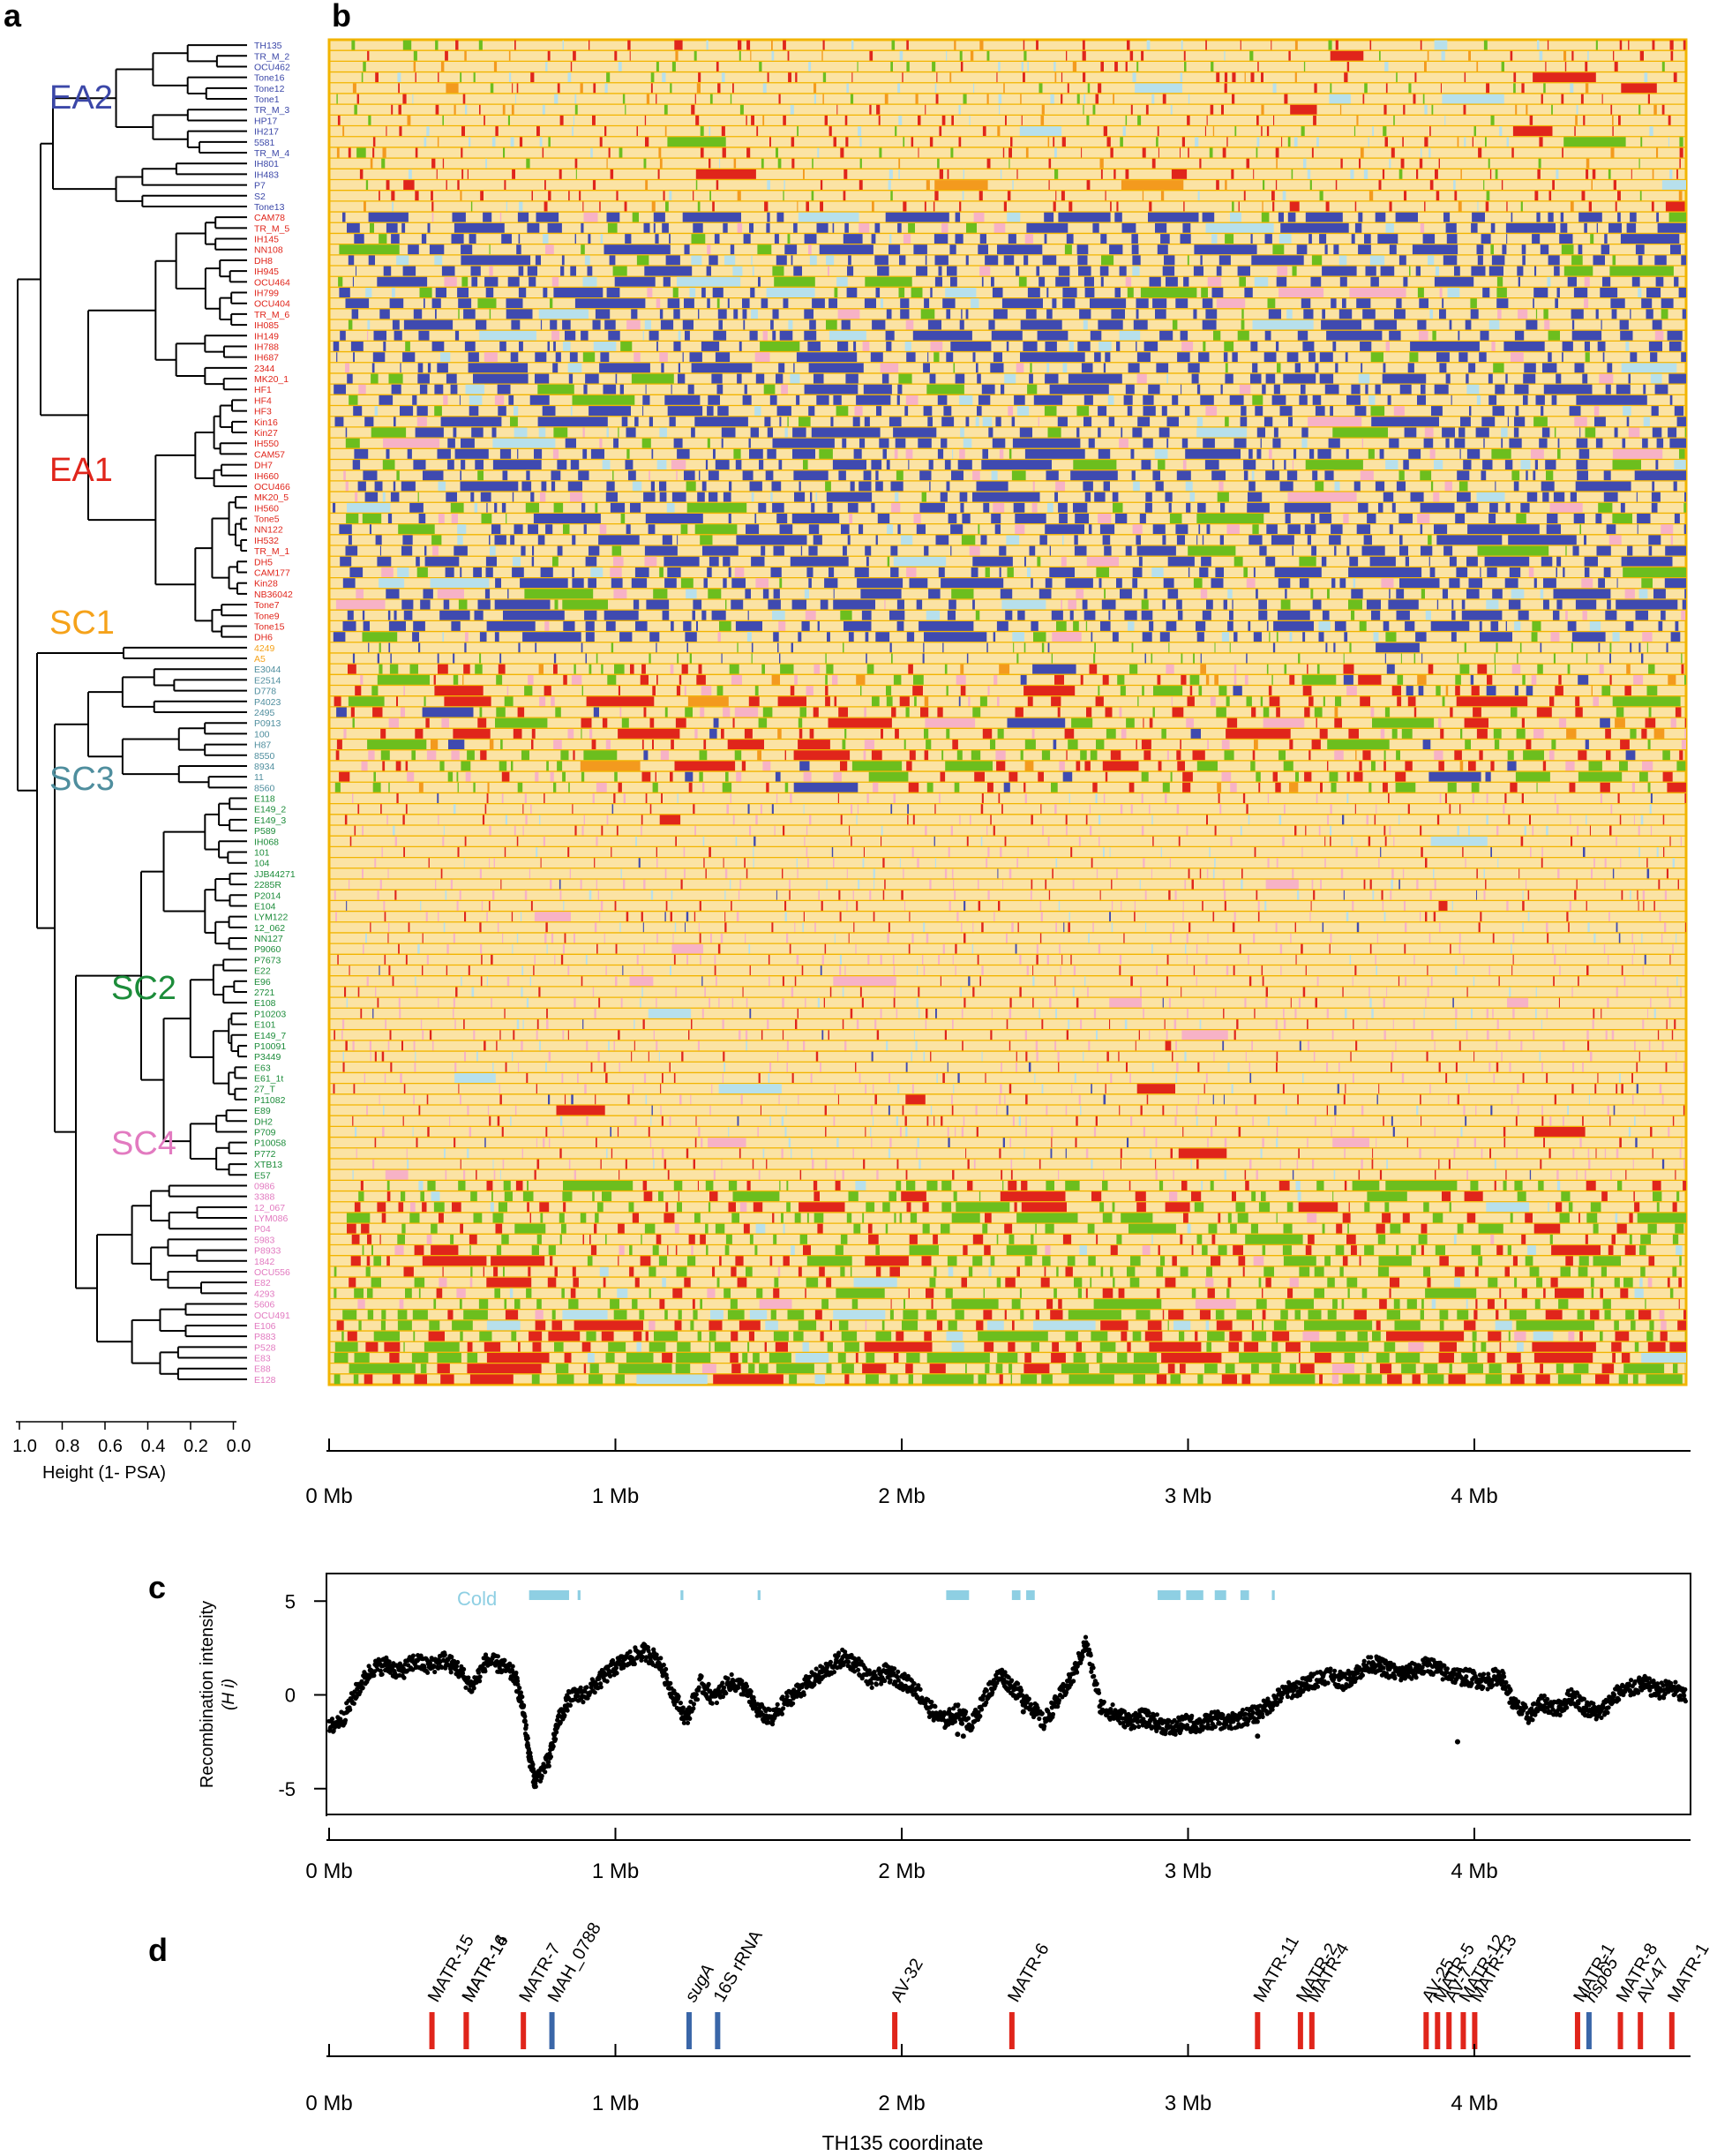 The width and height of the screenshot is (1717, 2156). What do you see at coordinates (262, 1068) in the screenshot?
I see `sample-label: E63` at bounding box center [262, 1068].